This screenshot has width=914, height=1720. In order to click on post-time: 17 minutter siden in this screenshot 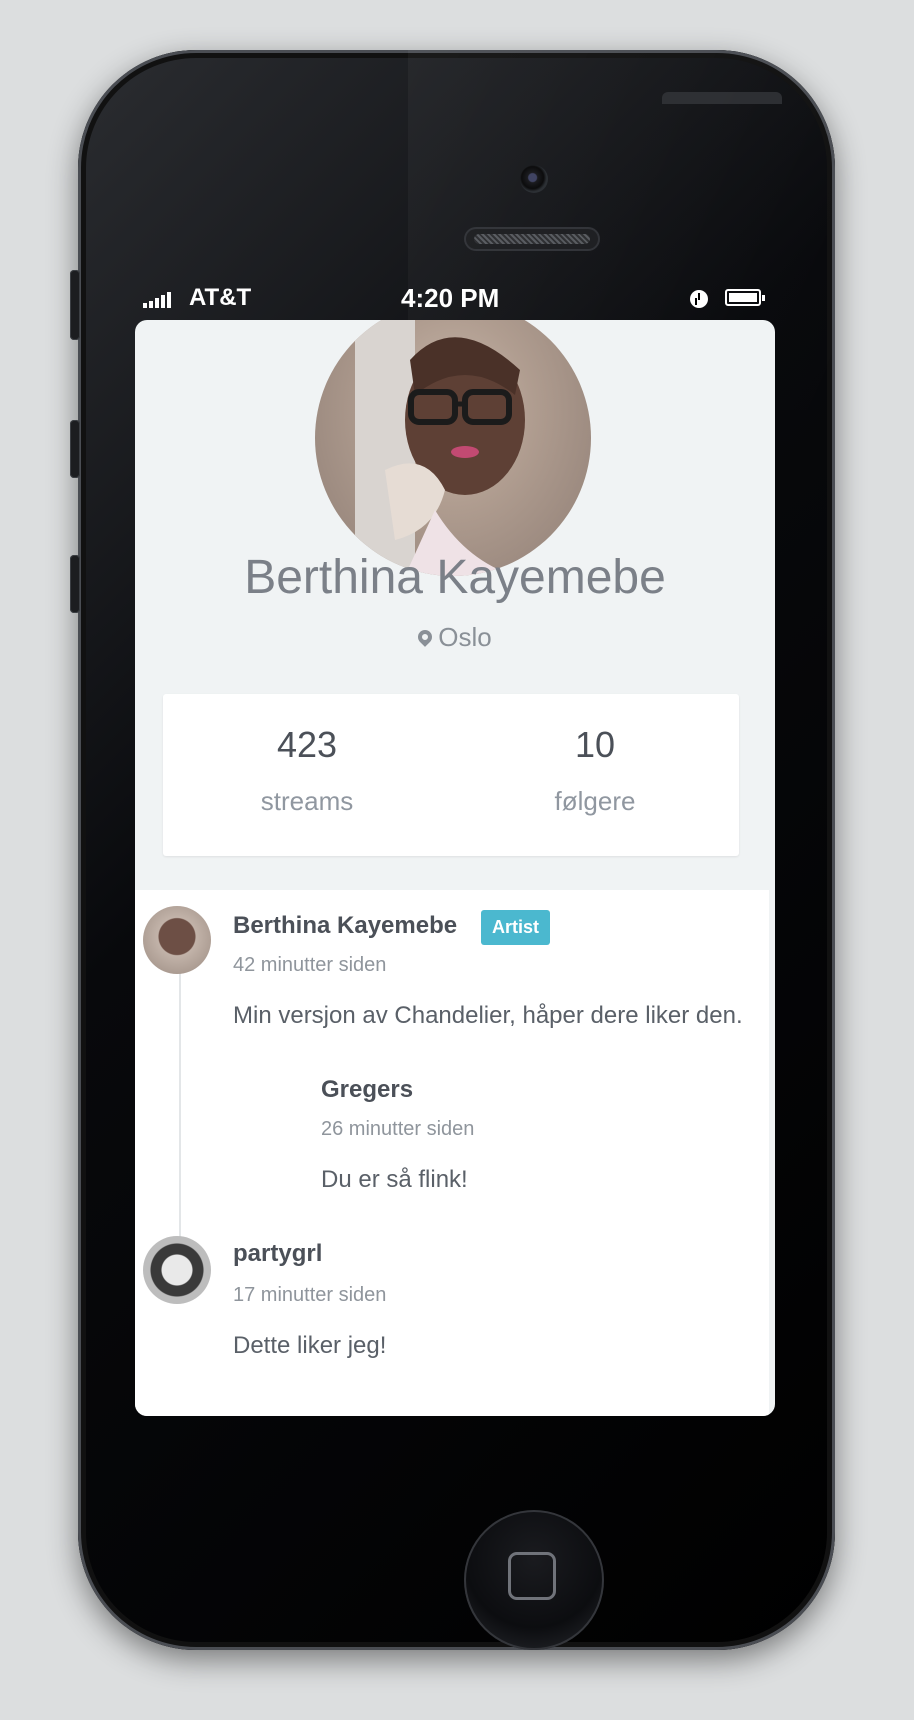, I will do `click(310, 1295)`.